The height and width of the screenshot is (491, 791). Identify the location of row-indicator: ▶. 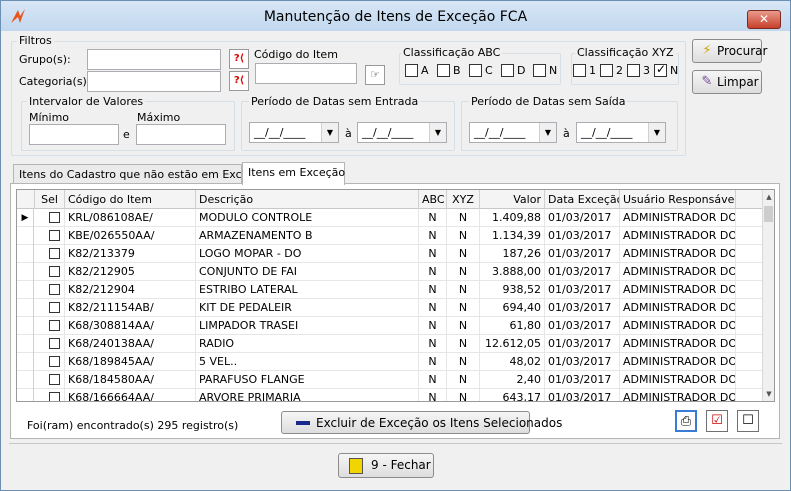
(25, 218).